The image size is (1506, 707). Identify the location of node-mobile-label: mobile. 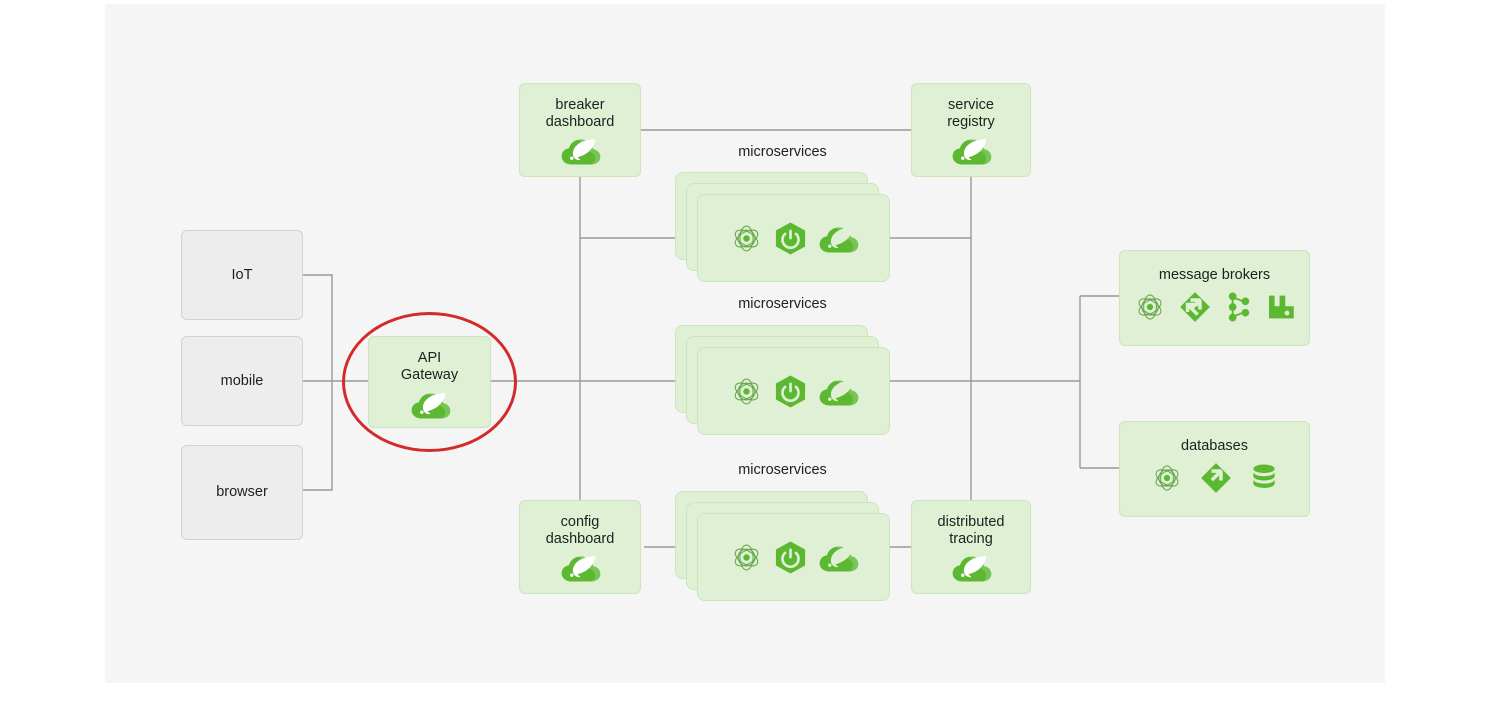
(242, 380).